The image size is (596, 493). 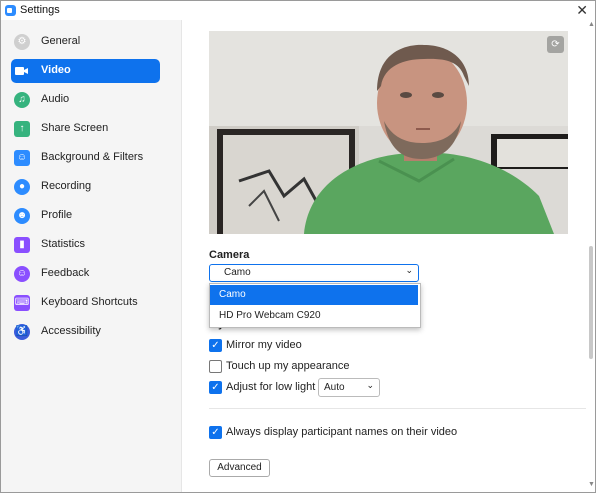 I want to click on share-screen-icon: ↑, so click(x=22, y=129).